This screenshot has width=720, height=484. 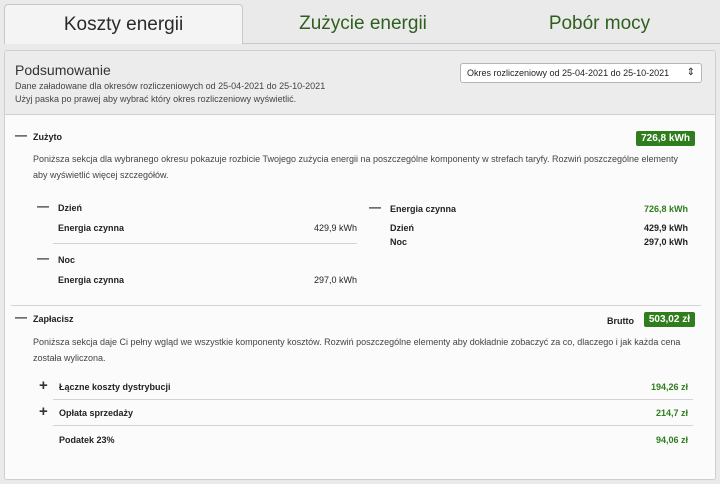 I want to click on collapse-day-icon: —, so click(x=43, y=206).